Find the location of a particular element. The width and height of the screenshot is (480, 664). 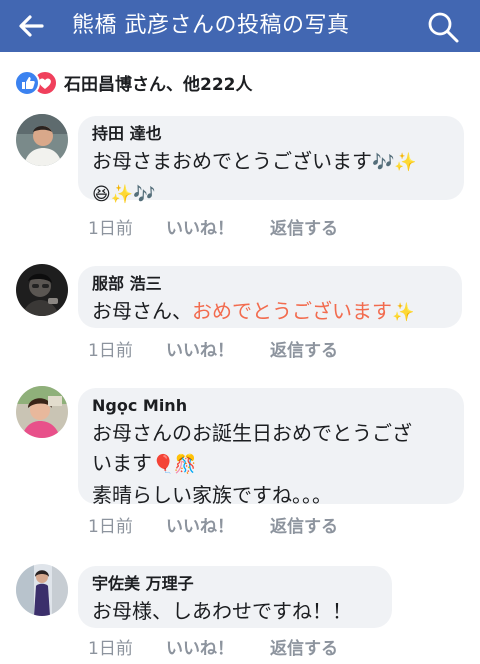

top-bar: 熊橋 武彦さんの投稿の写真 is located at coordinates (240, 26).